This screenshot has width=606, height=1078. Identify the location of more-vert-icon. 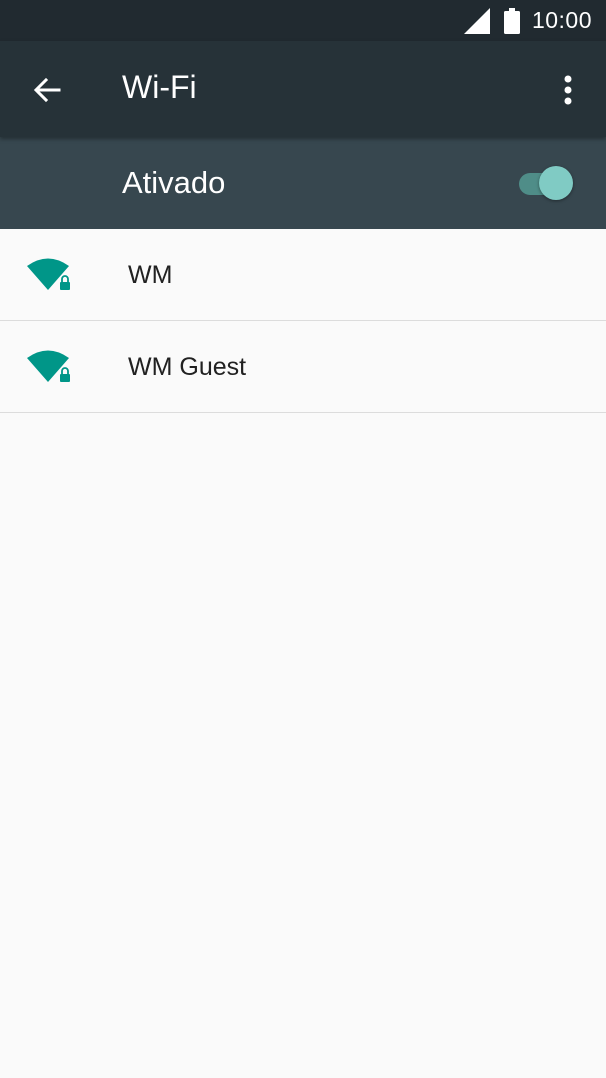
(568, 90).